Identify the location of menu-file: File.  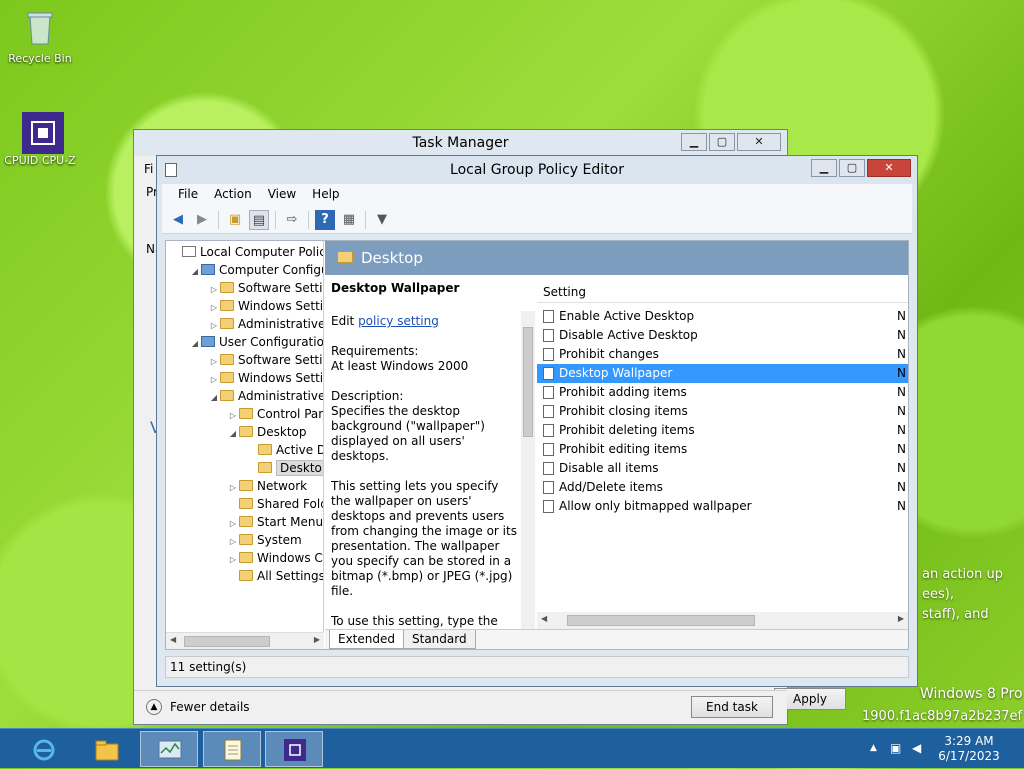
(188, 195).